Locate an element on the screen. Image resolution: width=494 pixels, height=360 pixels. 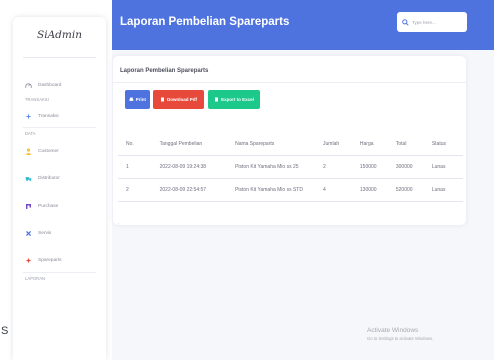
watermark-title: Activate Windows is located at coordinates (393, 330).